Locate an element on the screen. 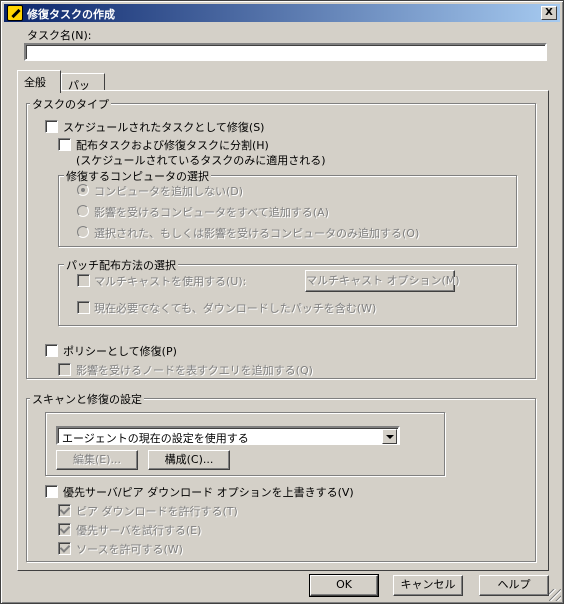  add-query-label: 影響を受けるノードを表すクエリを追加する(Q) is located at coordinates (194, 370).